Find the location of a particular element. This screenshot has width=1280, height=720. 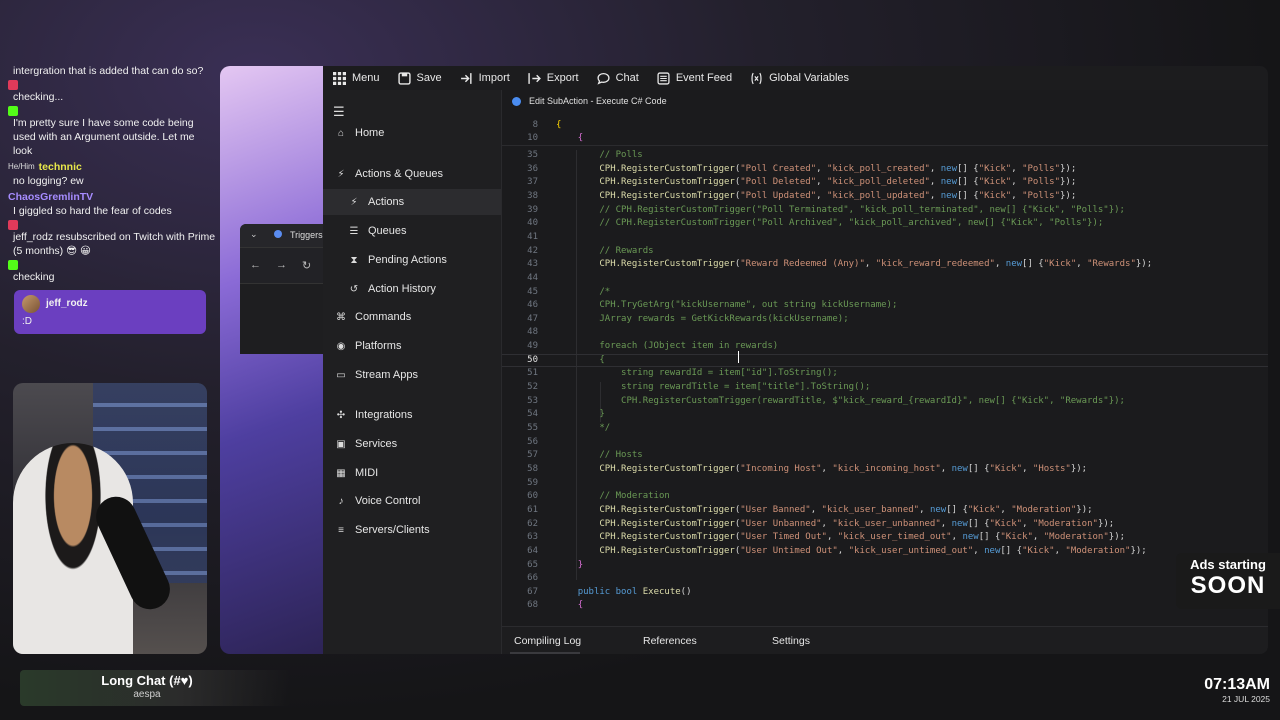

pending-icon: ⧗ is located at coordinates (354, 260).